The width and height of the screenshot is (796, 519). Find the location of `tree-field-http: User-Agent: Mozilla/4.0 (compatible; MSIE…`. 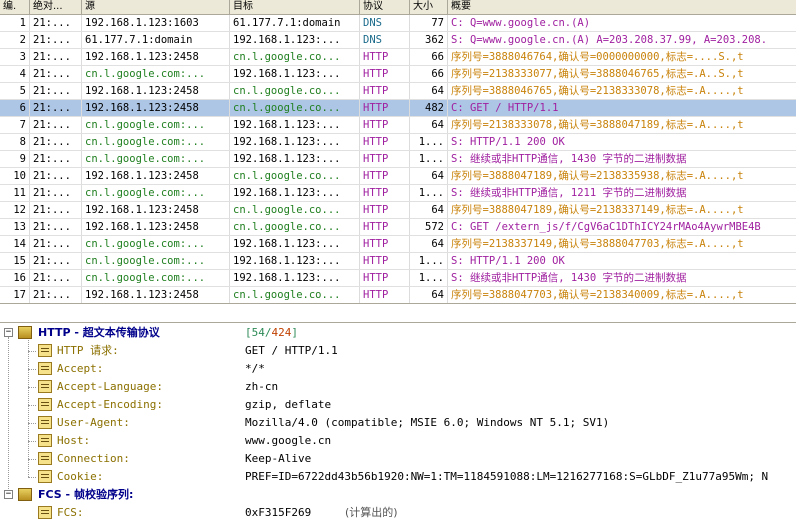

tree-field-http: User-Agent: Mozilla/4.0 (compatible; MSIE… is located at coordinates (398, 423).